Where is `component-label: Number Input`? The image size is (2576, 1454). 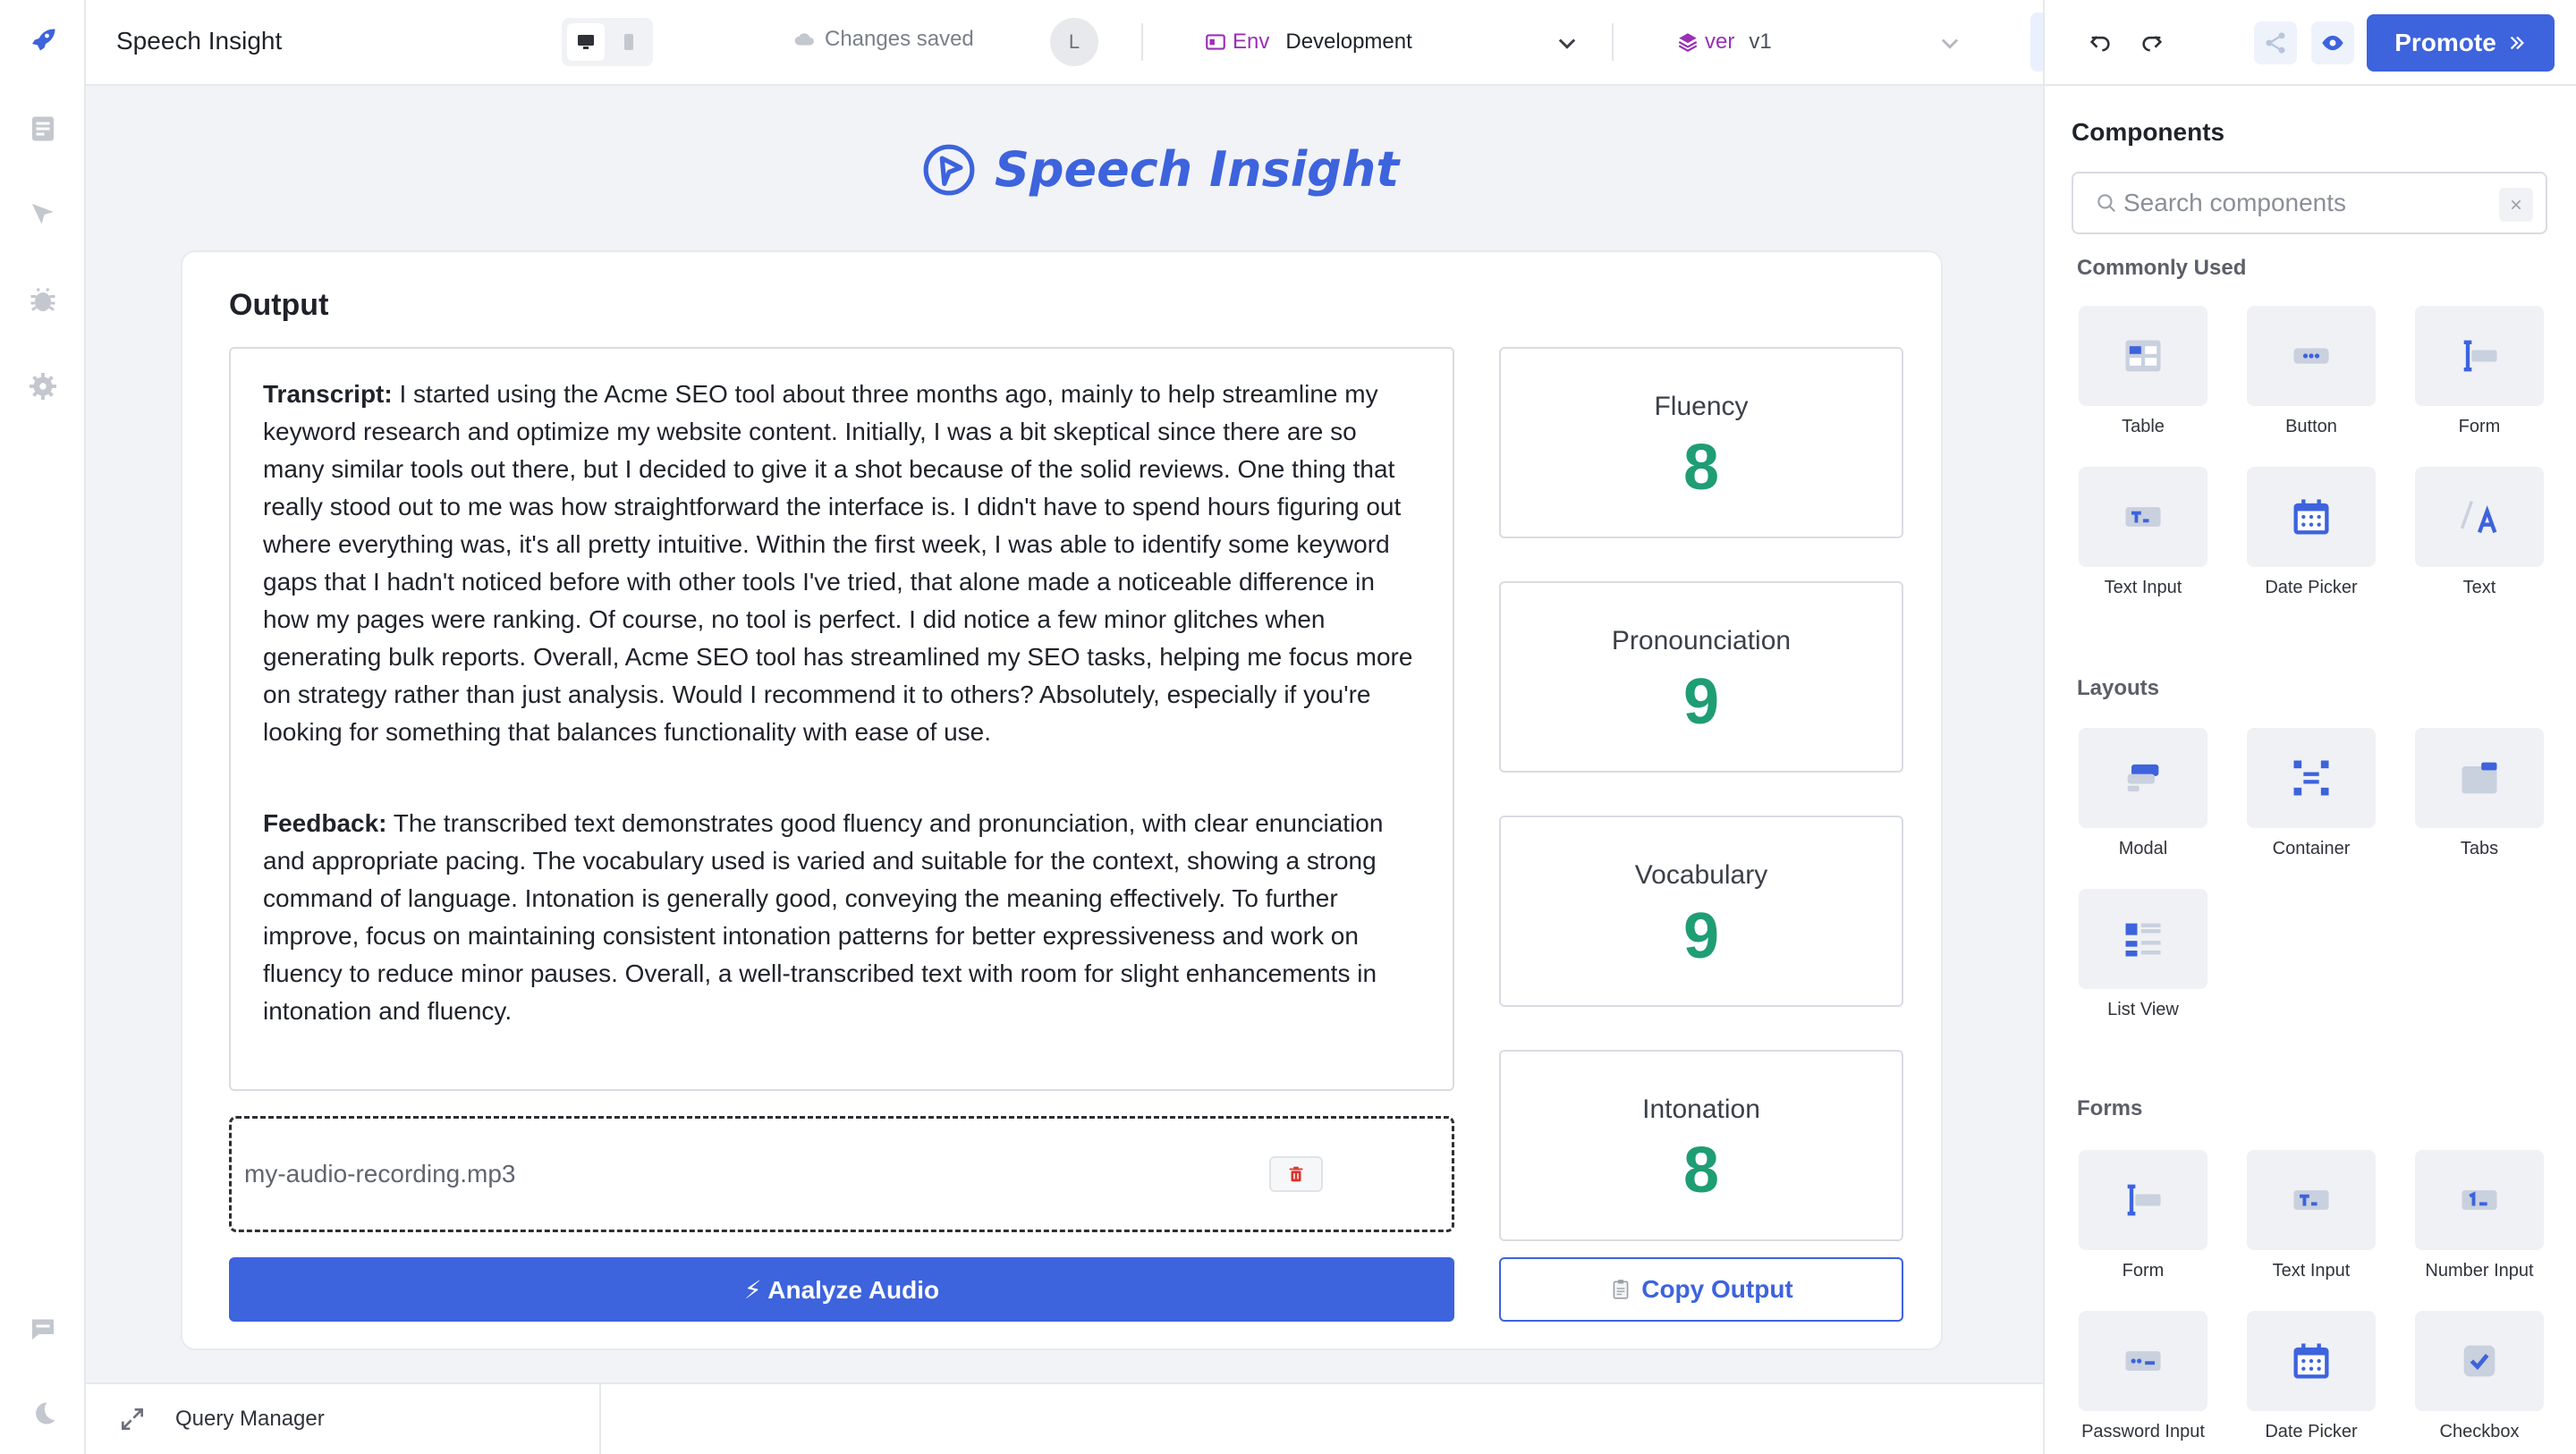
component-label: Number Input is located at coordinates (2479, 1271).